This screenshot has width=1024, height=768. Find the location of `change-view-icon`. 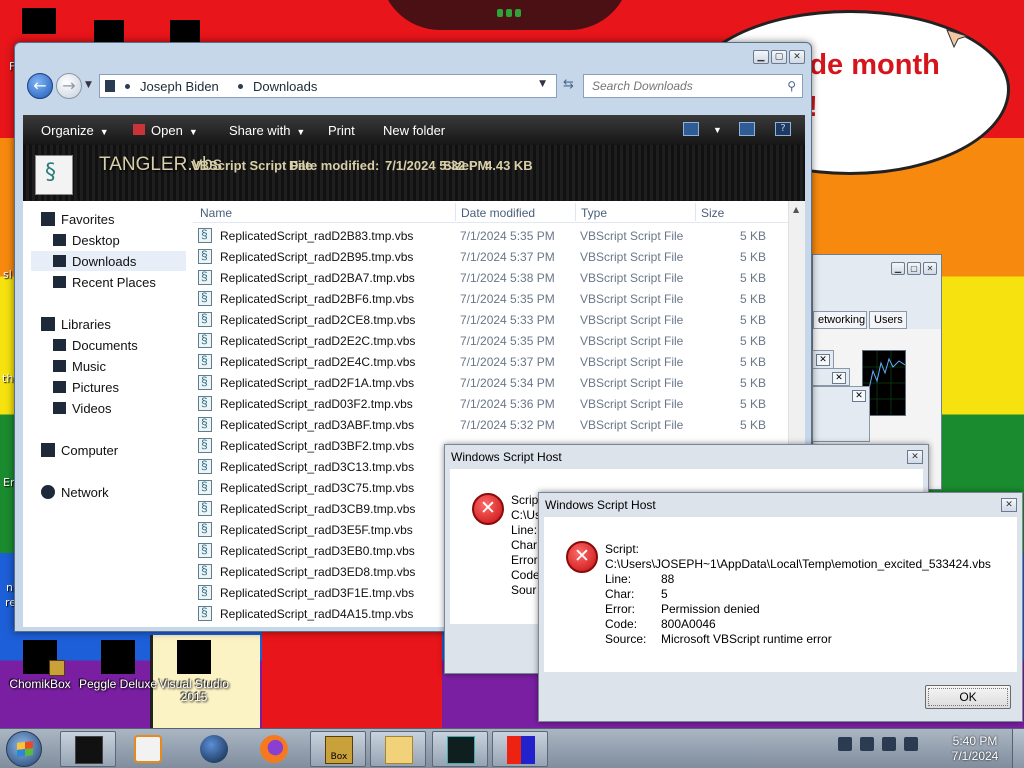

change-view-icon is located at coordinates (691, 129).